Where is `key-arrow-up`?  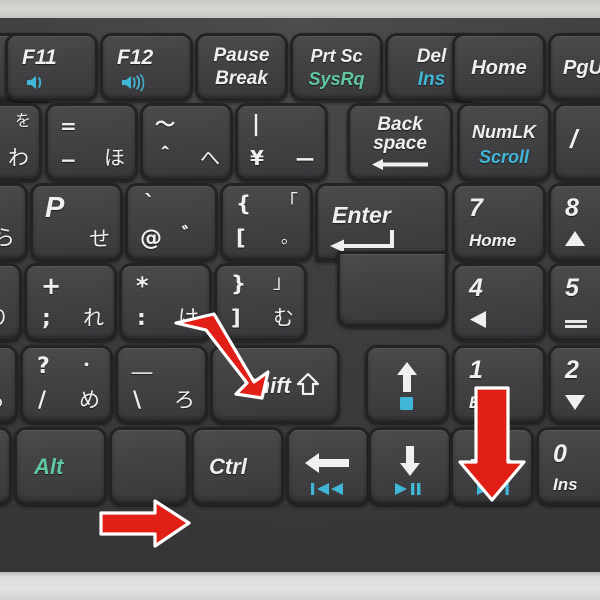 key-arrow-up is located at coordinates (407, 384).